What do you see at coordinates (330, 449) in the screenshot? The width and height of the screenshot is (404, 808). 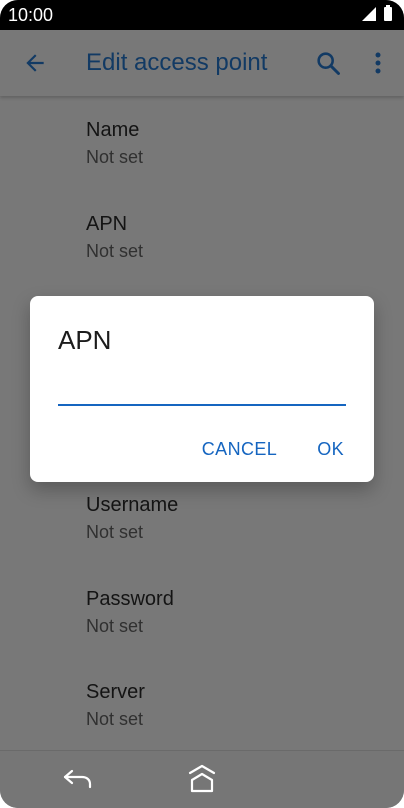 I see `ok-button: OK` at bounding box center [330, 449].